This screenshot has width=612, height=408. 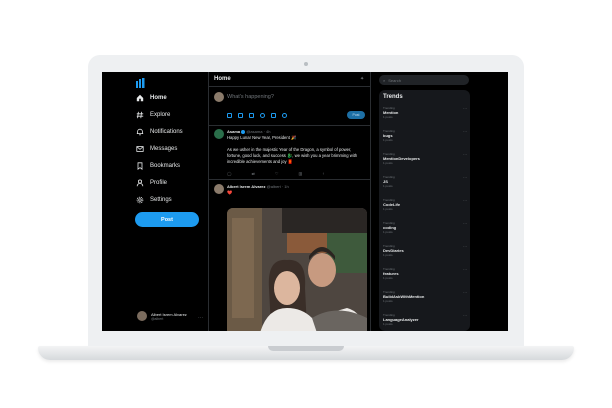 I want to click on tweet-header: Albert Isrem Alvarez @albert · 1h, so click(x=258, y=186).